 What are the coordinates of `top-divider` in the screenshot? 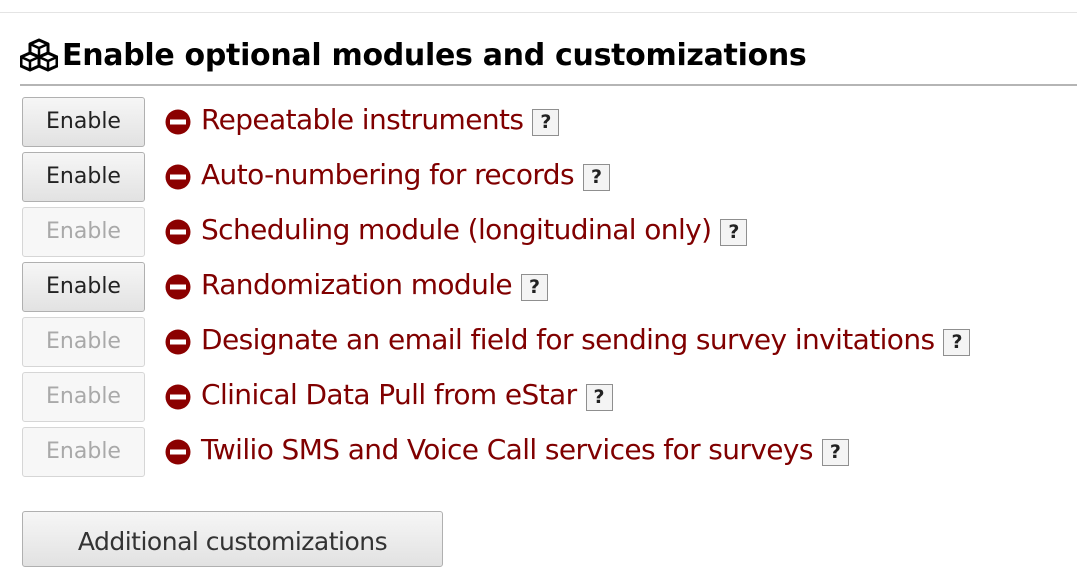 It's located at (538, 12).